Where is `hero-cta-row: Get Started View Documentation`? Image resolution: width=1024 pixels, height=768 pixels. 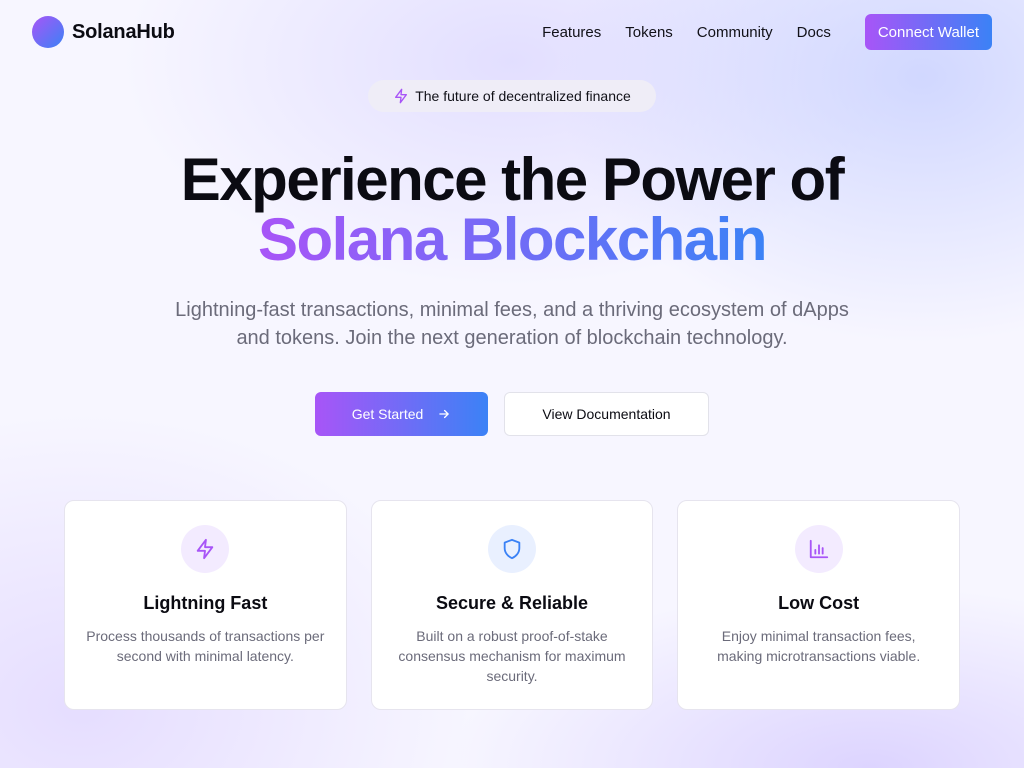
hero-cta-row: Get Started View Documentation is located at coordinates (512, 414).